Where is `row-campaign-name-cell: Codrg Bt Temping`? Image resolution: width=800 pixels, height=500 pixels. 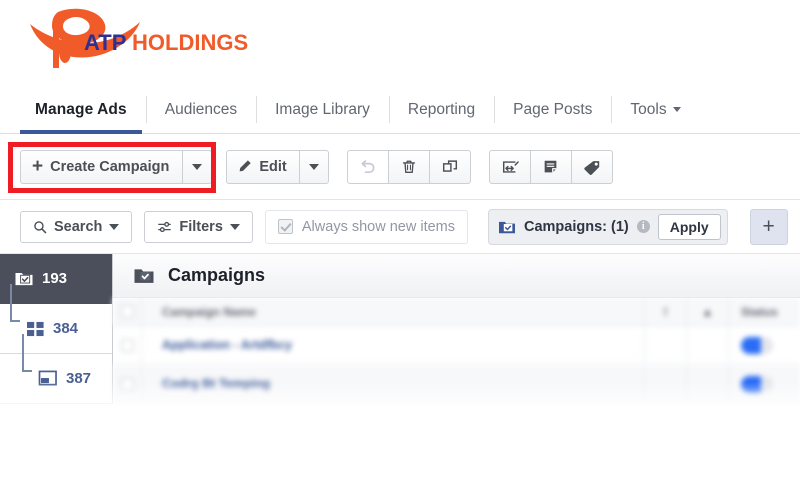 row-campaign-name-cell: Codrg Bt Temping is located at coordinates (392, 384).